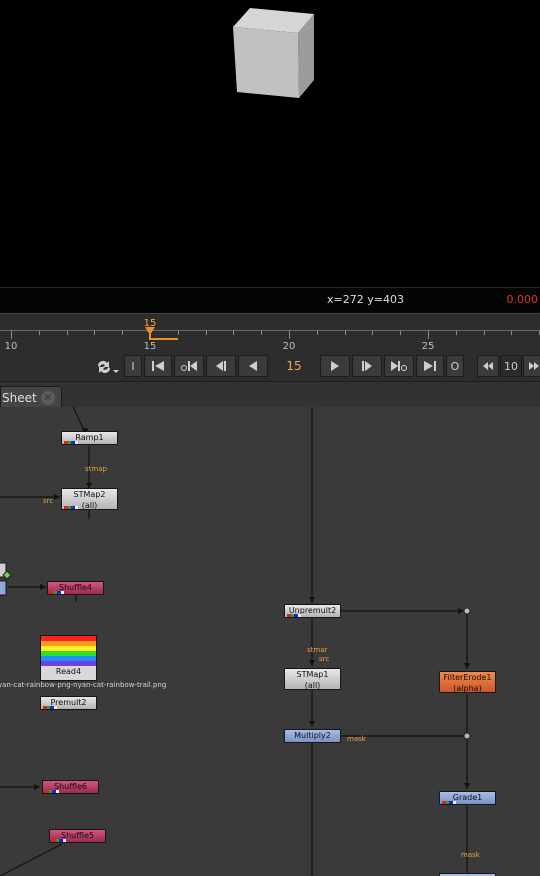 This screenshot has height=876, width=540. What do you see at coordinates (96, 469) in the screenshot?
I see `wire-label-stmap: stmap` at bounding box center [96, 469].